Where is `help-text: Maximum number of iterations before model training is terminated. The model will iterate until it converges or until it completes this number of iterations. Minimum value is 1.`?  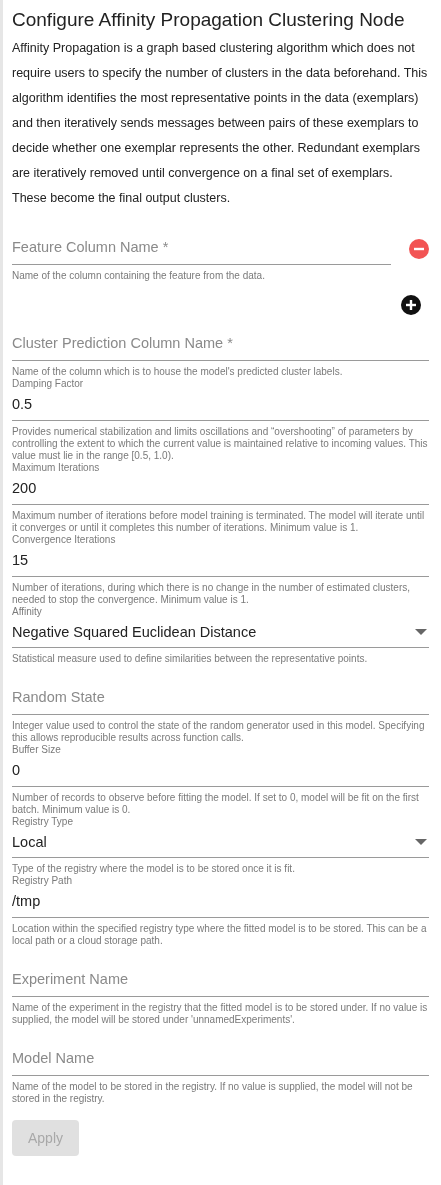
help-text: Maximum number of iterations before model training is terminated. The model will iterate until it converges or until it completes this number of iterations. Minimum value is 1. is located at coordinates (219, 522).